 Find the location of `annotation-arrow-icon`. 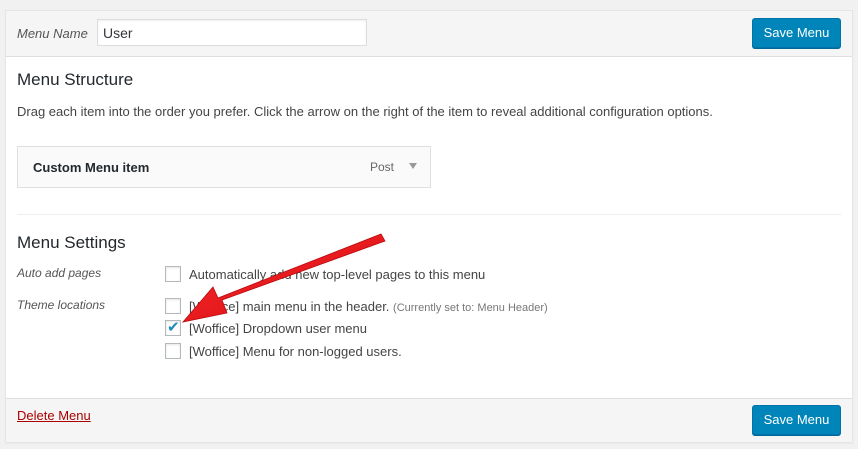

annotation-arrow-icon is located at coordinates (283, 278).